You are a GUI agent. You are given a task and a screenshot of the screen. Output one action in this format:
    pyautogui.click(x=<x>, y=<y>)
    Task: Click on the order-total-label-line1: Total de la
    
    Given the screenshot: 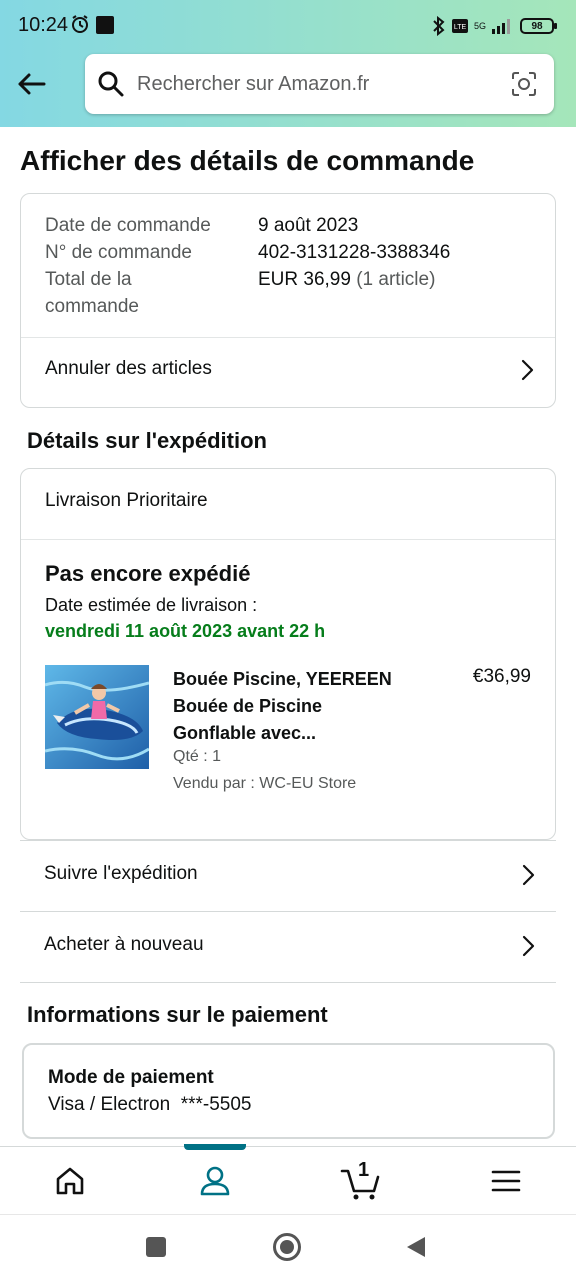 What is the action you would take?
    pyautogui.click(x=88, y=279)
    